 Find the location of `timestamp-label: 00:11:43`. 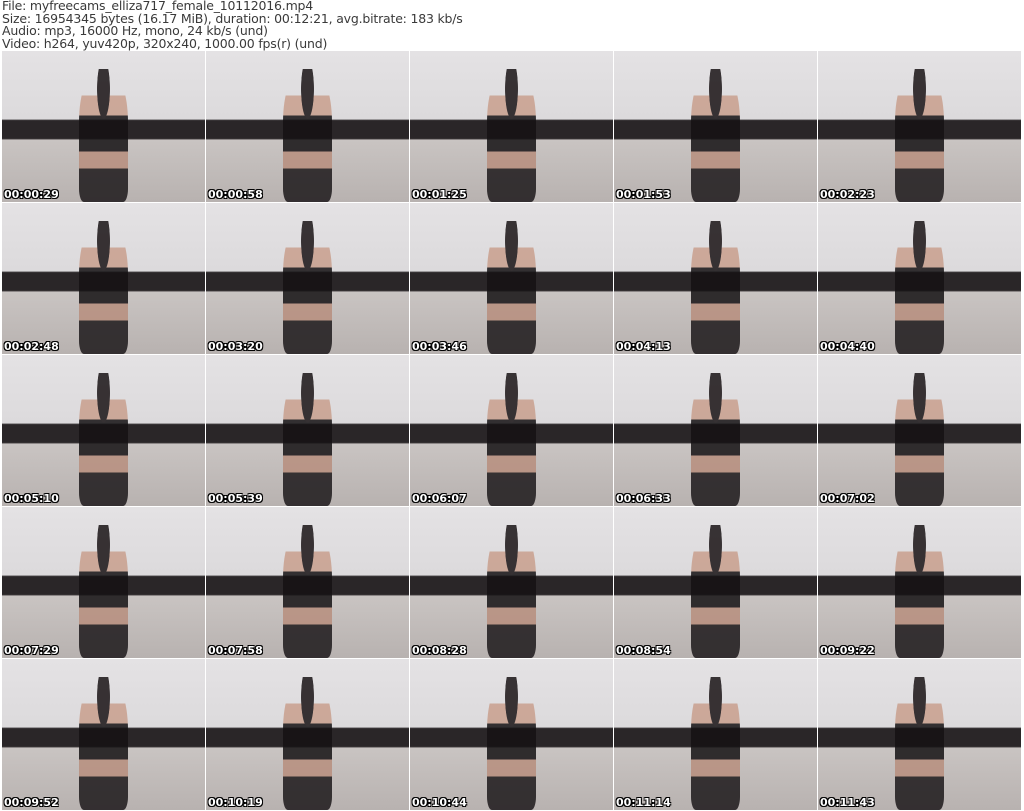

timestamp-label: 00:11:43 is located at coordinates (847, 802).